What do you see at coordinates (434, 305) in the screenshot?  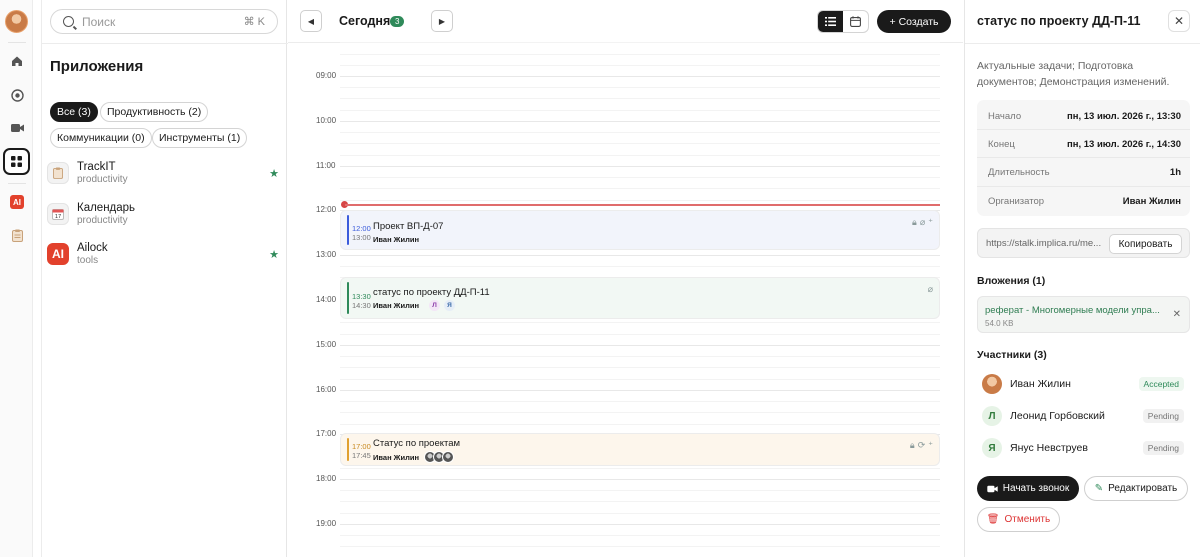 I see `participant-avatar: Л` at bounding box center [434, 305].